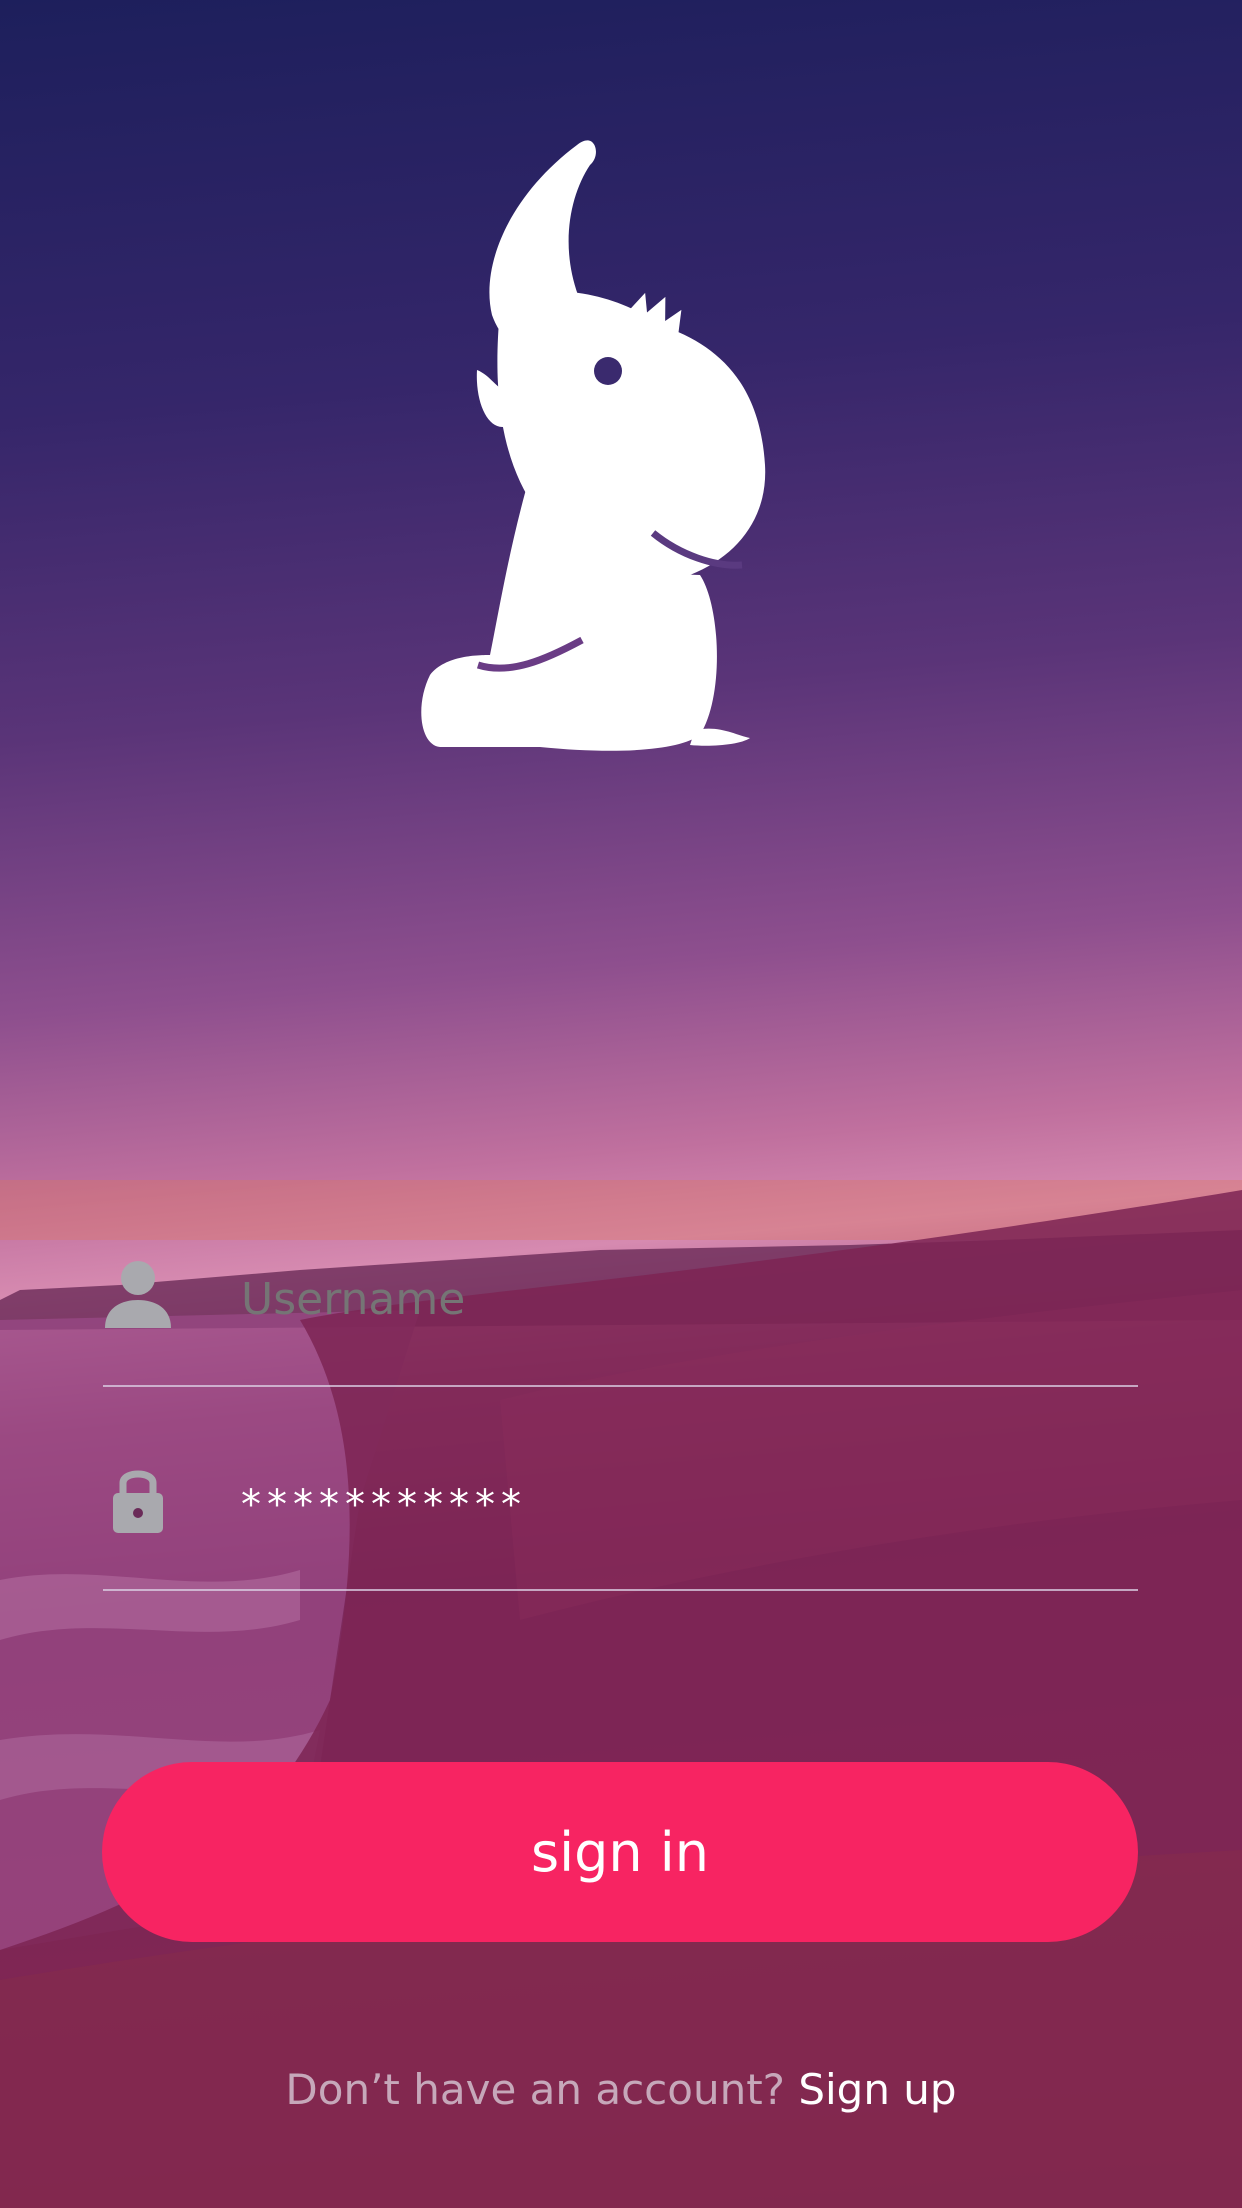  I want to click on signup-prompt-line: Don’t have an account? Sign up, so click(621, 2090).